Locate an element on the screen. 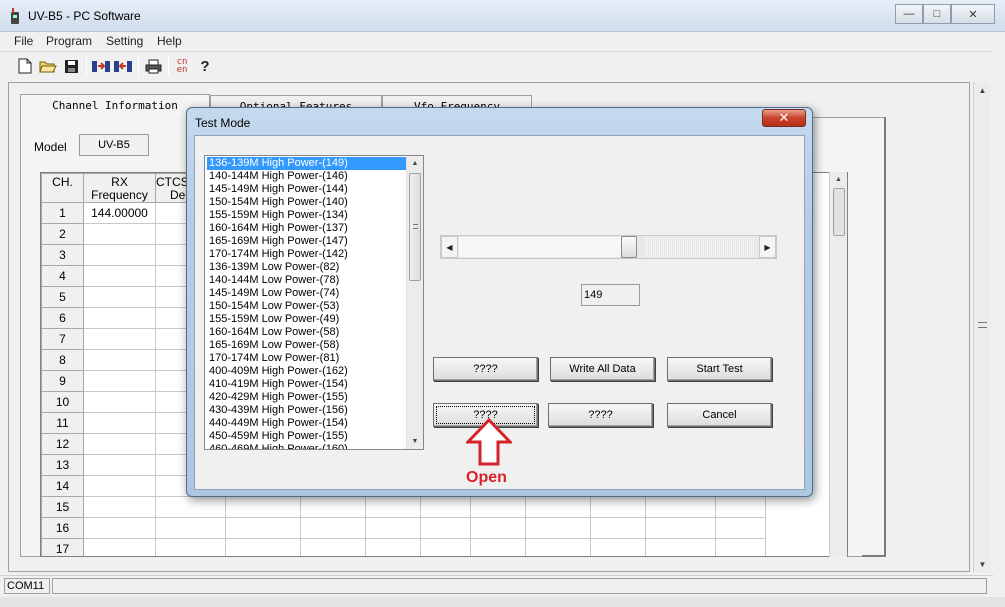  print-icon is located at coordinates (153, 66).